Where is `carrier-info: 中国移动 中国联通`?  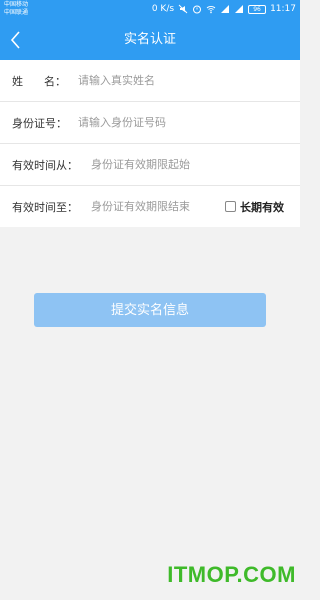
carrier-info: 中国移动 中国联通 is located at coordinates (16, 9).